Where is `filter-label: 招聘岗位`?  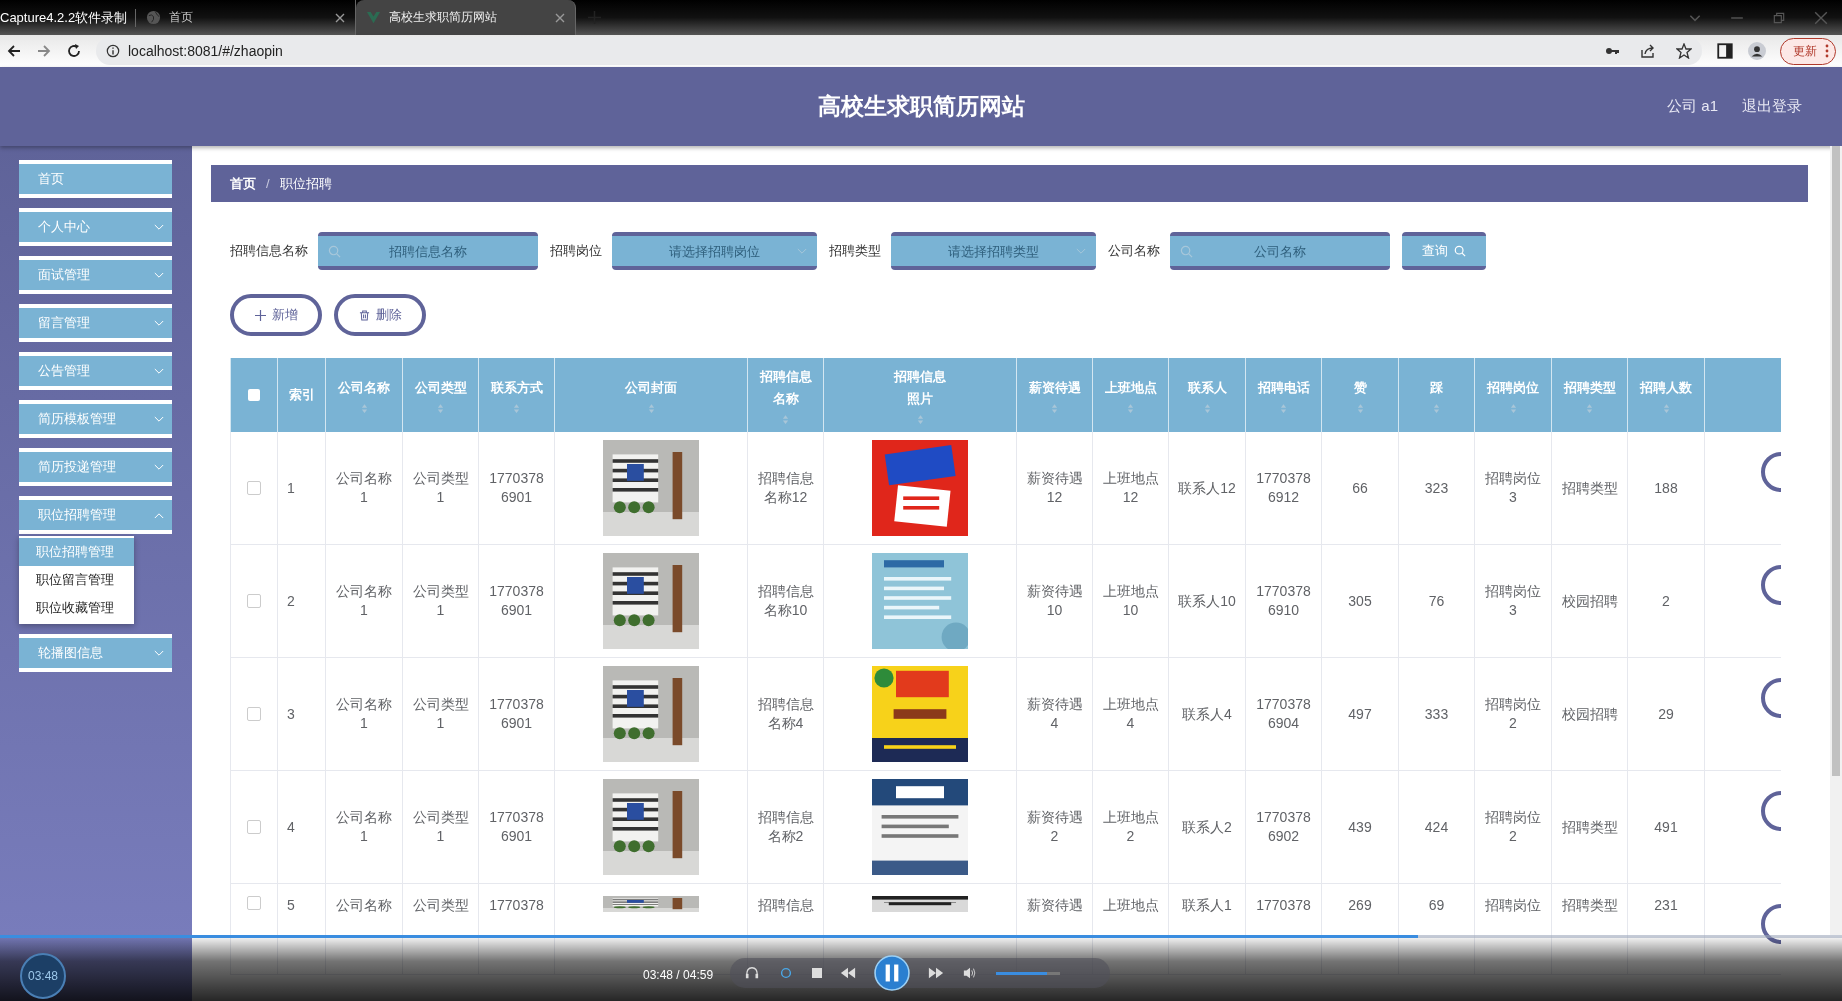
filter-label: 招聘岗位 is located at coordinates (576, 251).